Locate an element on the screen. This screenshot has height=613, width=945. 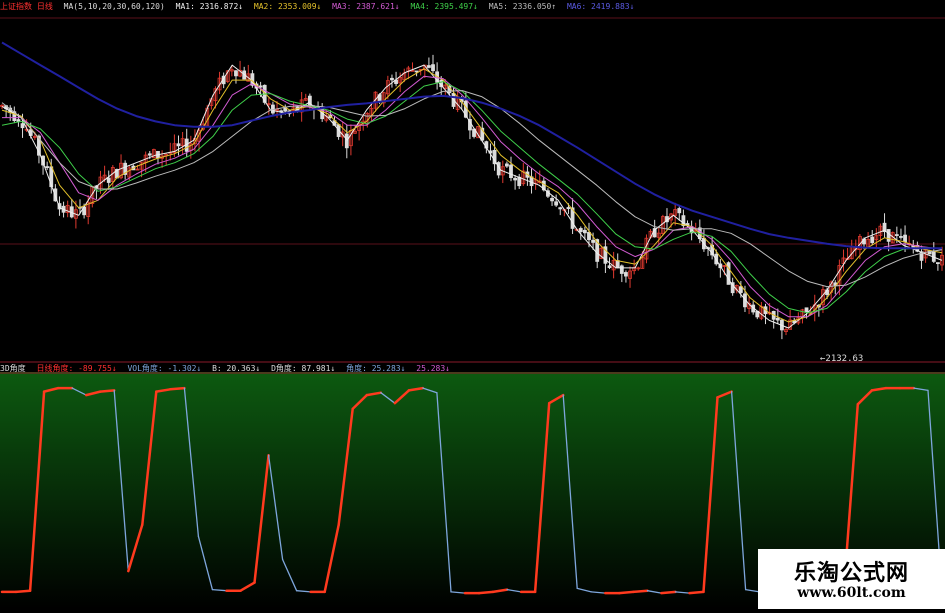
ma2-value: MA2: 2353.009↓ is located at coordinates (287, 6).